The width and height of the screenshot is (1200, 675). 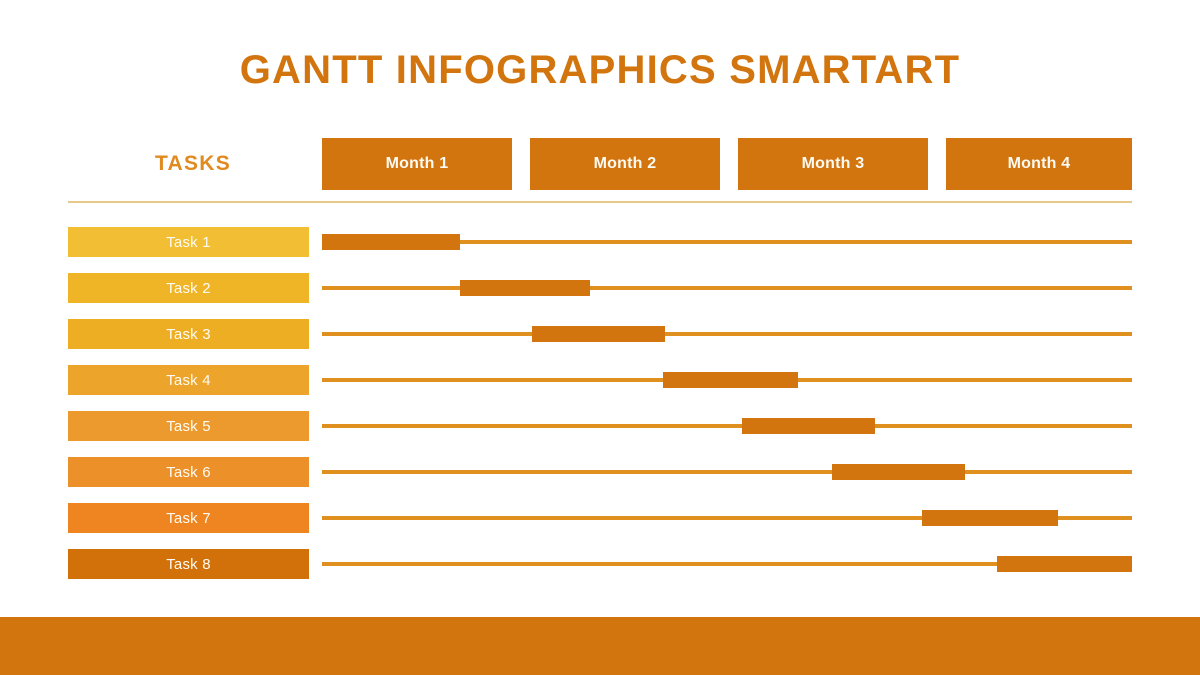 What do you see at coordinates (600, 646) in the screenshot?
I see `bottom-band` at bounding box center [600, 646].